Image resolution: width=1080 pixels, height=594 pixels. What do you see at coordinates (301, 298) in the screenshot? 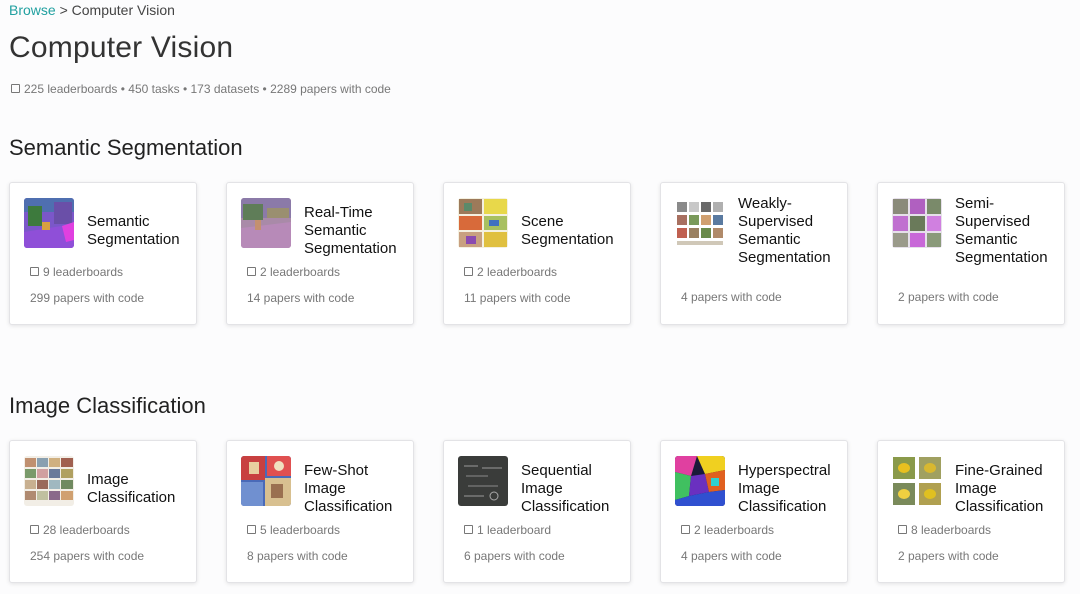
I see `card-papers: 14 papers with code` at bounding box center [301, 298].